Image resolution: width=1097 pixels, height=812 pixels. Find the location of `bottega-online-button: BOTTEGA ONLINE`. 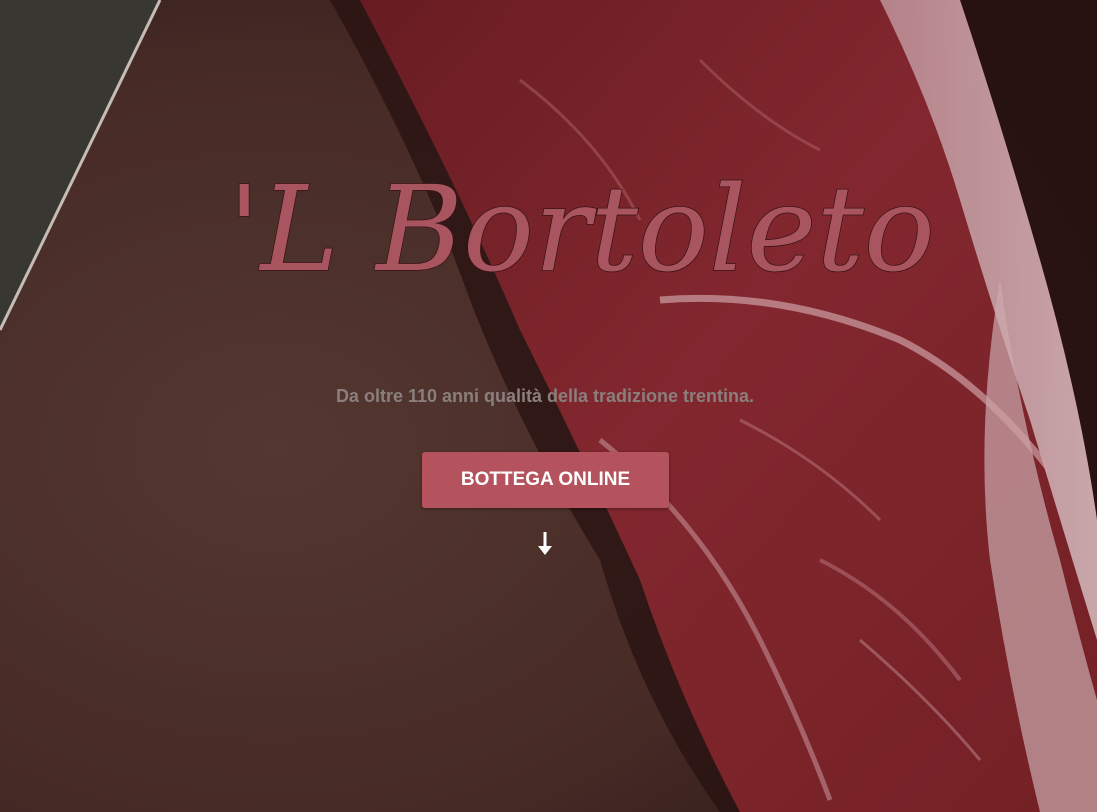

bottega-online-button: BOTTEGA ONLINE is located at coordinates (545, 480).